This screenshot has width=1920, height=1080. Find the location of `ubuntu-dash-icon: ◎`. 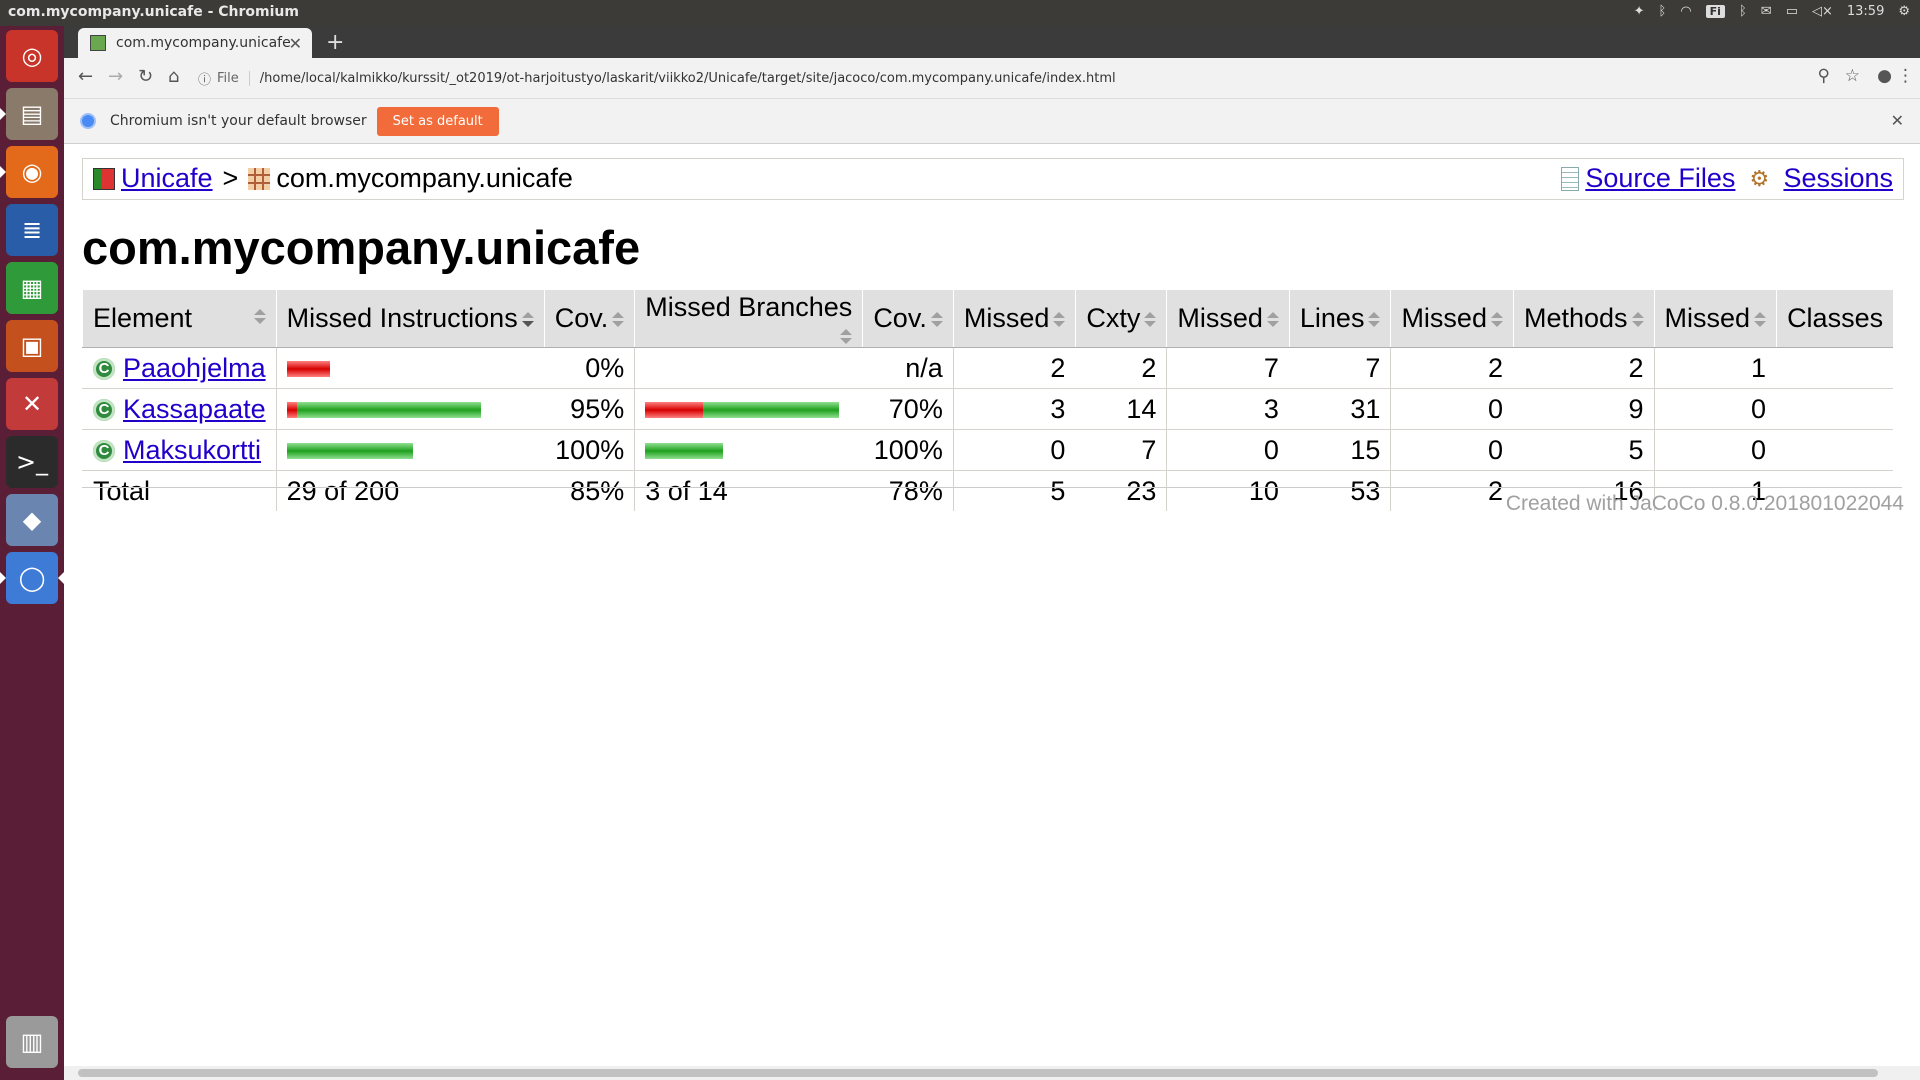

ubuntu-dash-icon: ◎ is located at coordinates (32, 56).